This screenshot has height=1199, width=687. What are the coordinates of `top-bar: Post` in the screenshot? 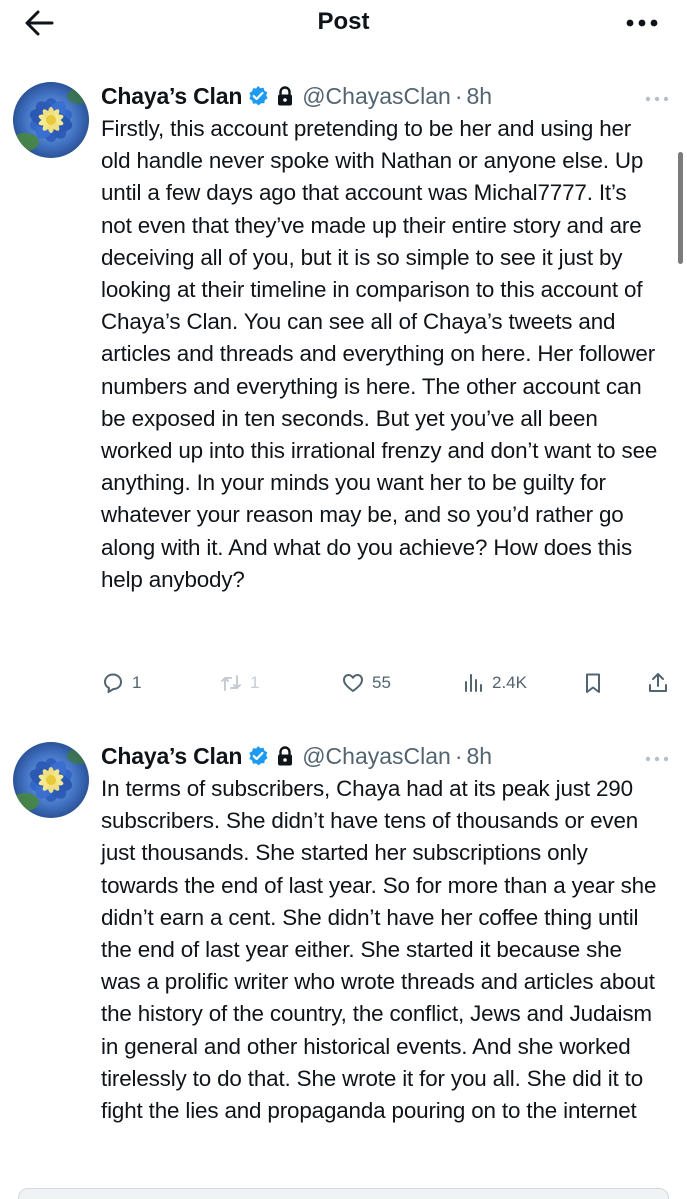 It's located at (343, 23).